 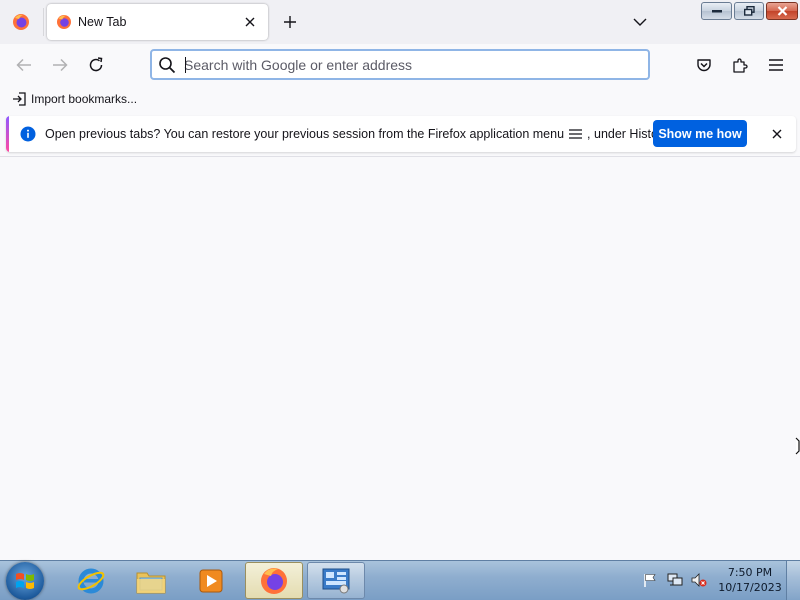 I want to click on extensions-button, so click(x=740, y=65).